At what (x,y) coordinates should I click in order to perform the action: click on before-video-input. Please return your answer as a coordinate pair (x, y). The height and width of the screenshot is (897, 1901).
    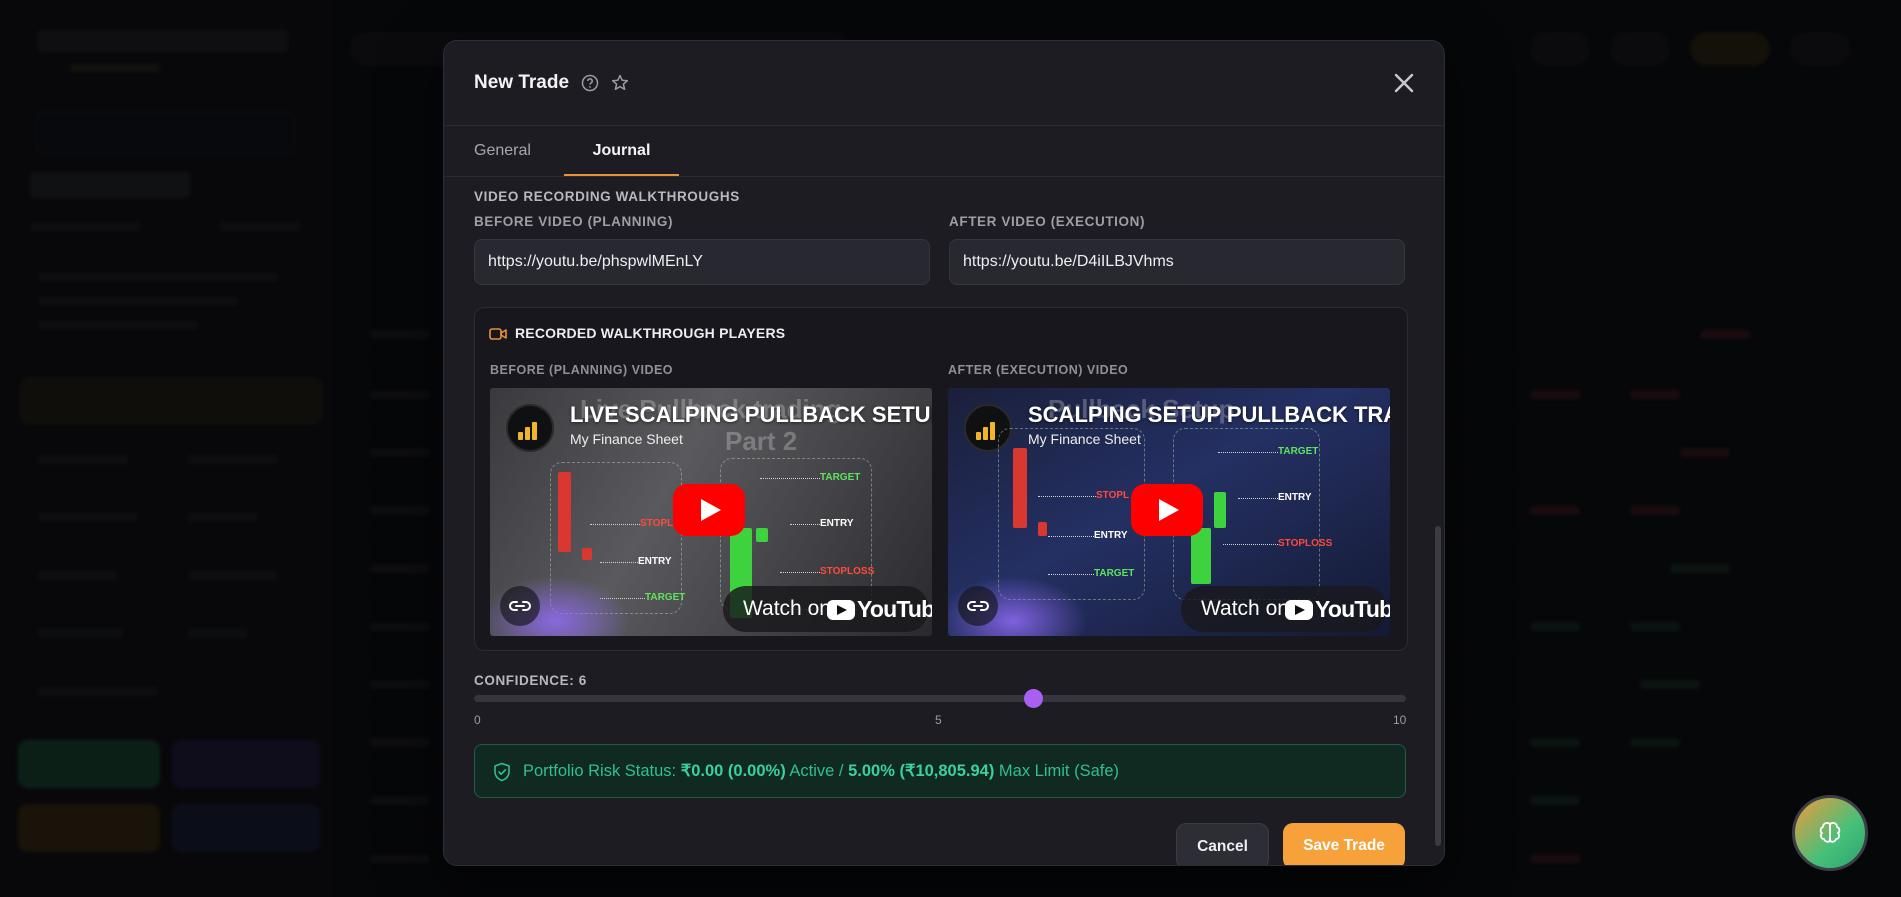
    Looking at the image, I should click on (702, 262).